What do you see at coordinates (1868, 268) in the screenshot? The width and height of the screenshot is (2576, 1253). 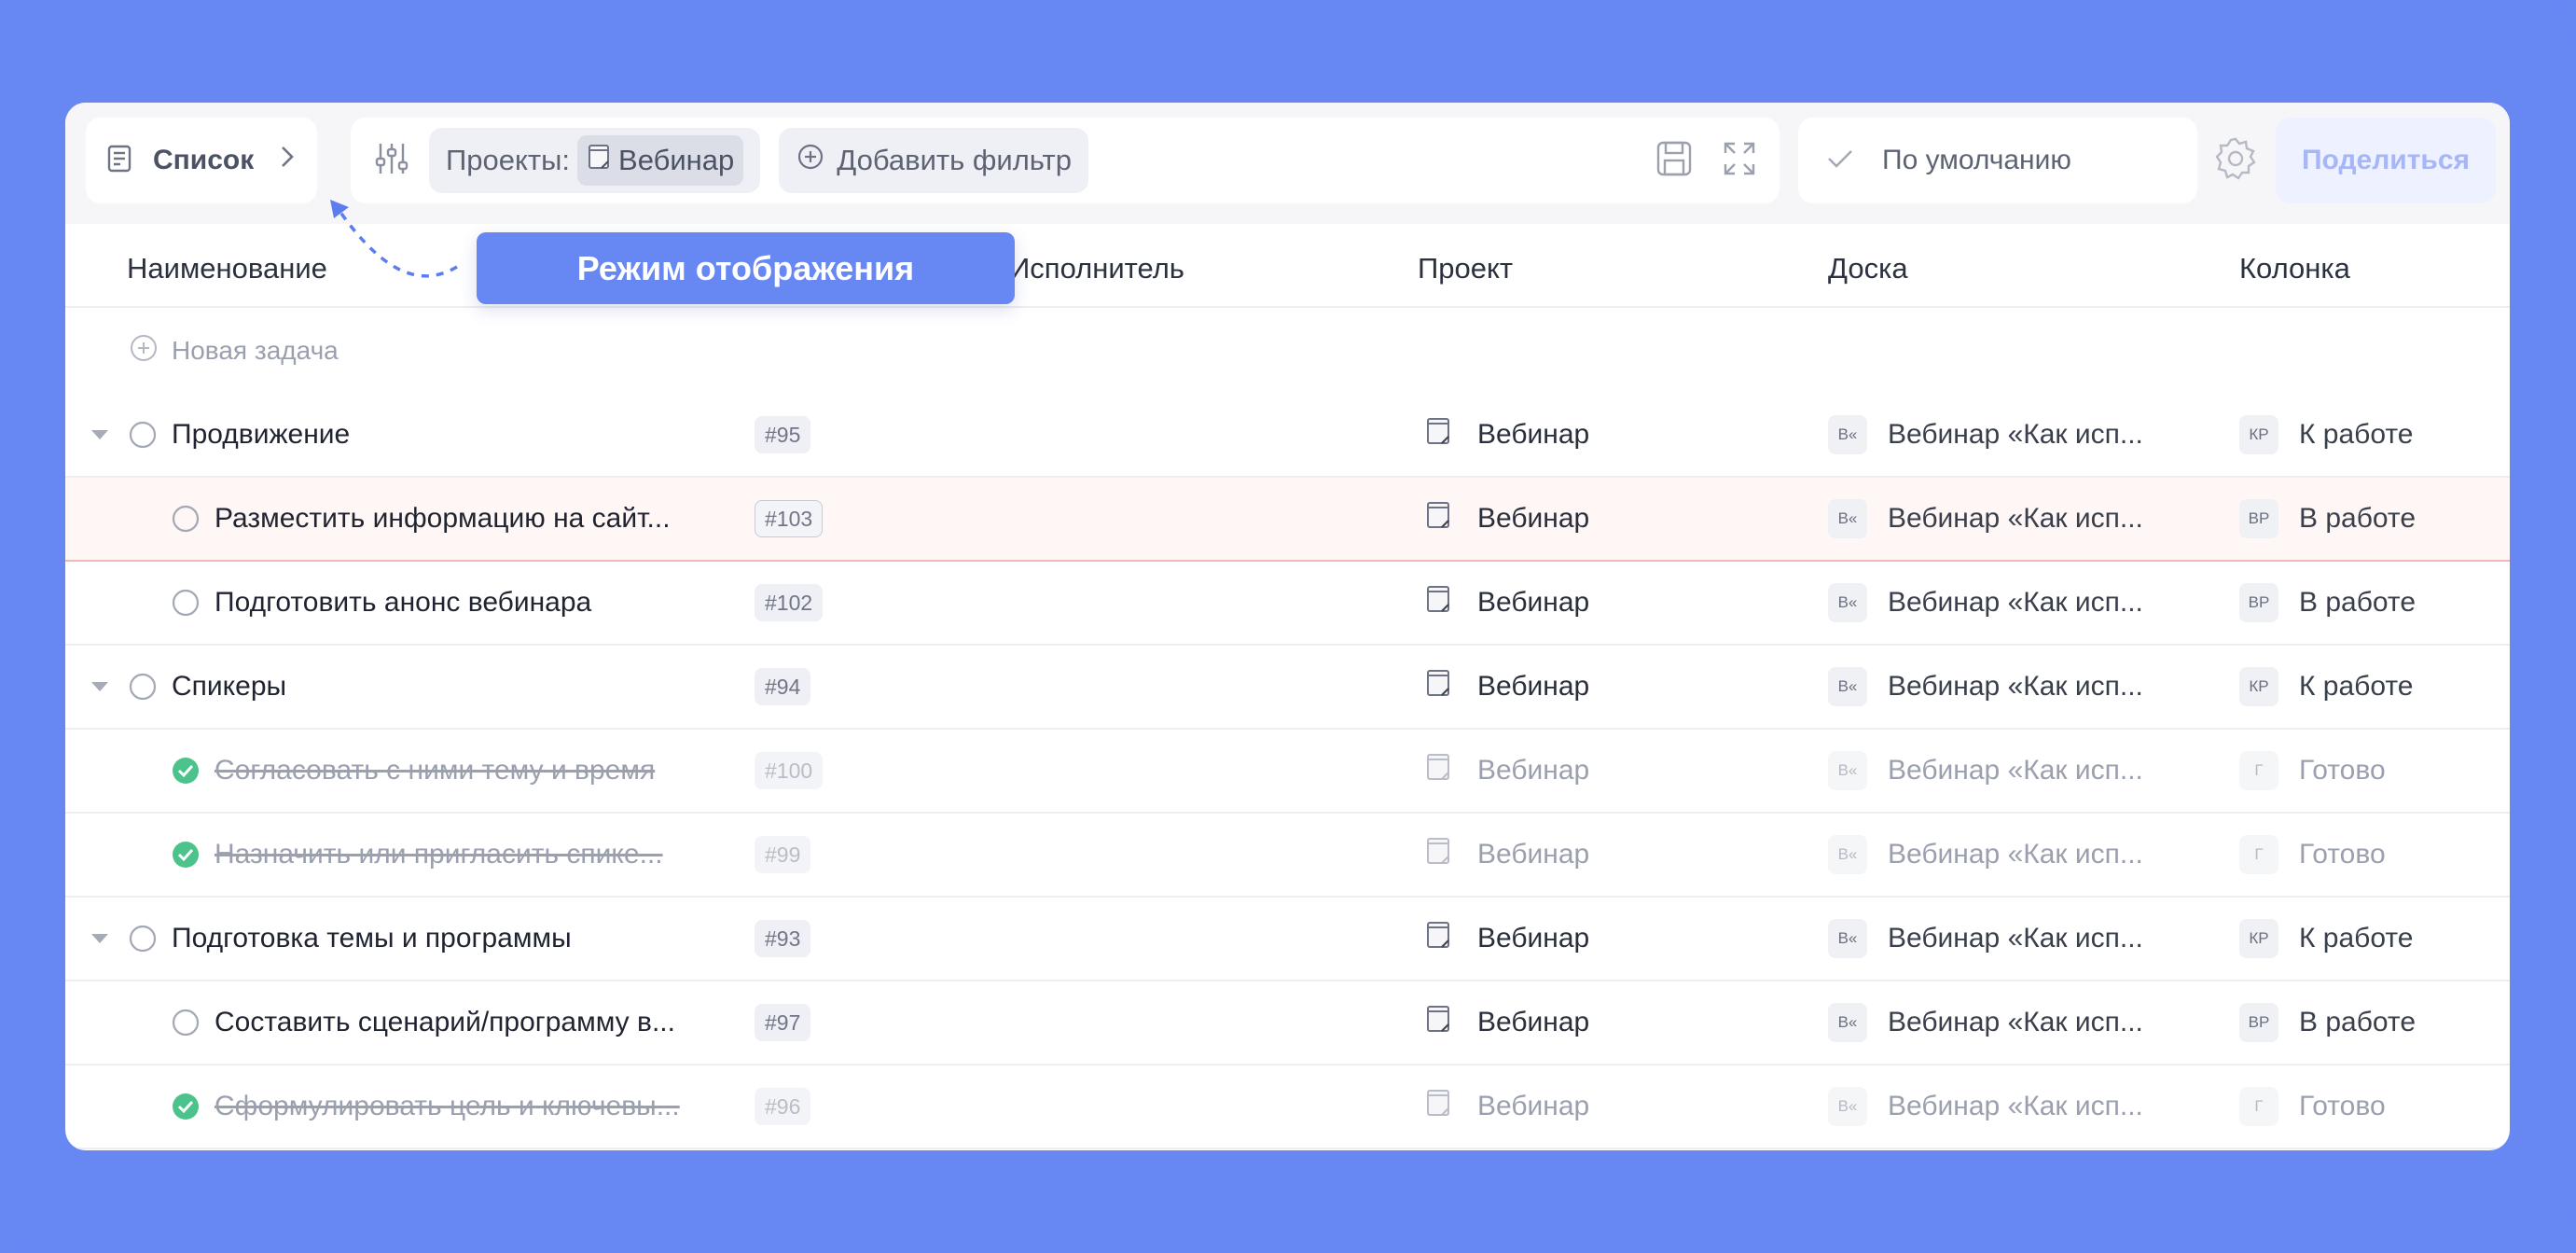 I see `column-header-board: Доска` at bounding box center [1868, 268].